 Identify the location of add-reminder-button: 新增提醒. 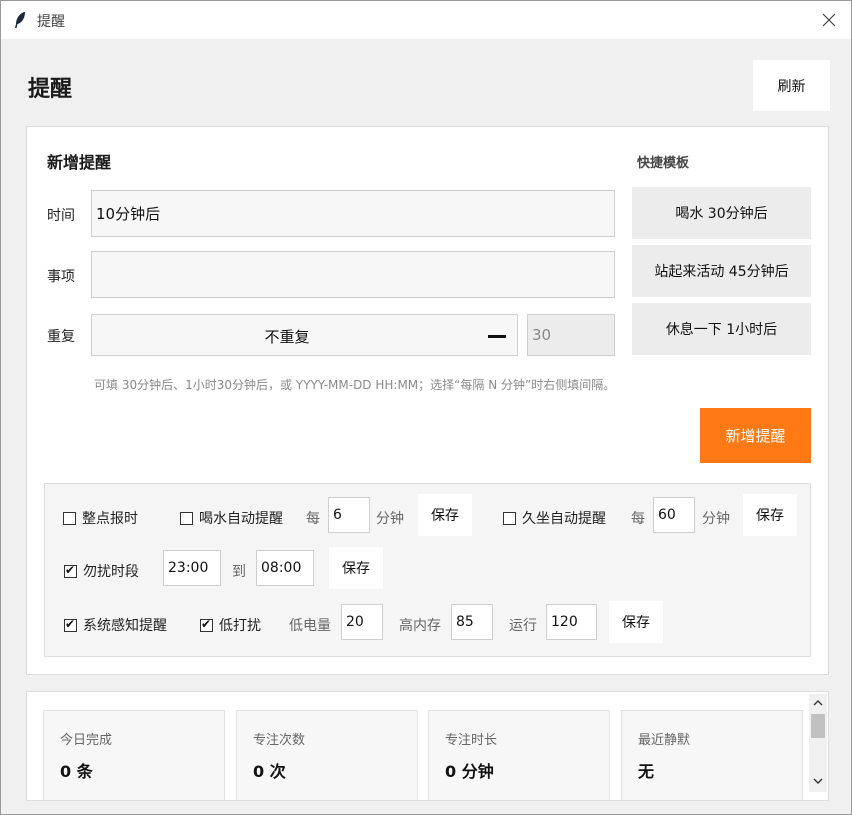
(755, 435).